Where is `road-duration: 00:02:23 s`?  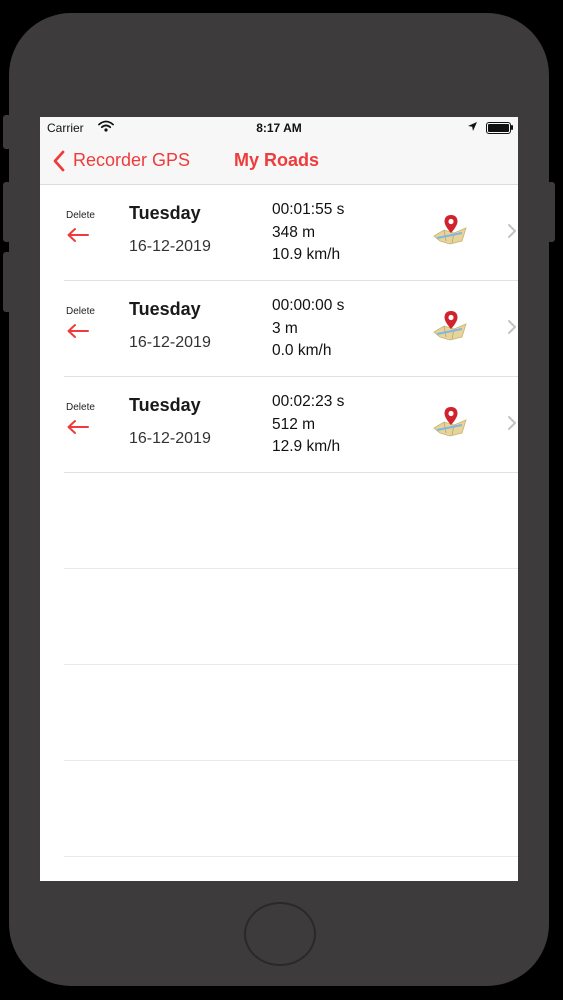 road-duration: 00:02:23 s is located at coordinates (308, 401).